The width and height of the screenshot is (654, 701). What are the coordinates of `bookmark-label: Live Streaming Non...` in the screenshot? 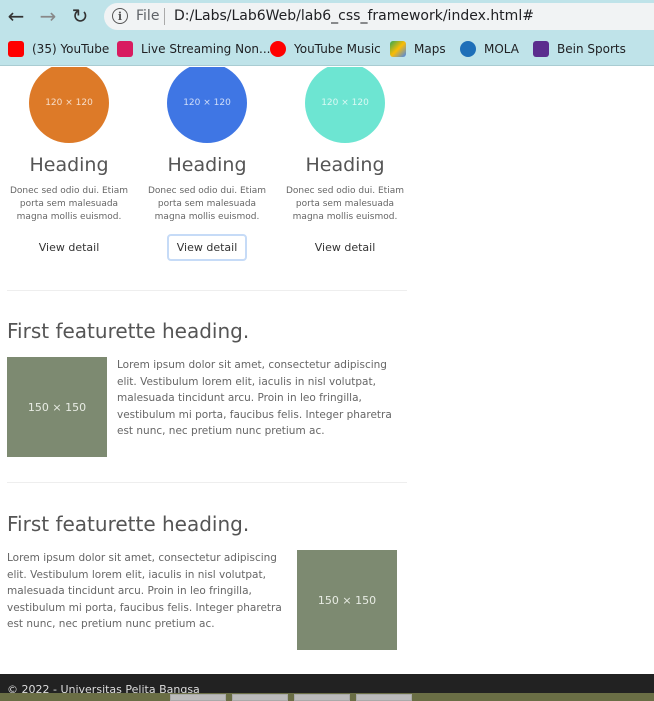 It's located at (206, 49).